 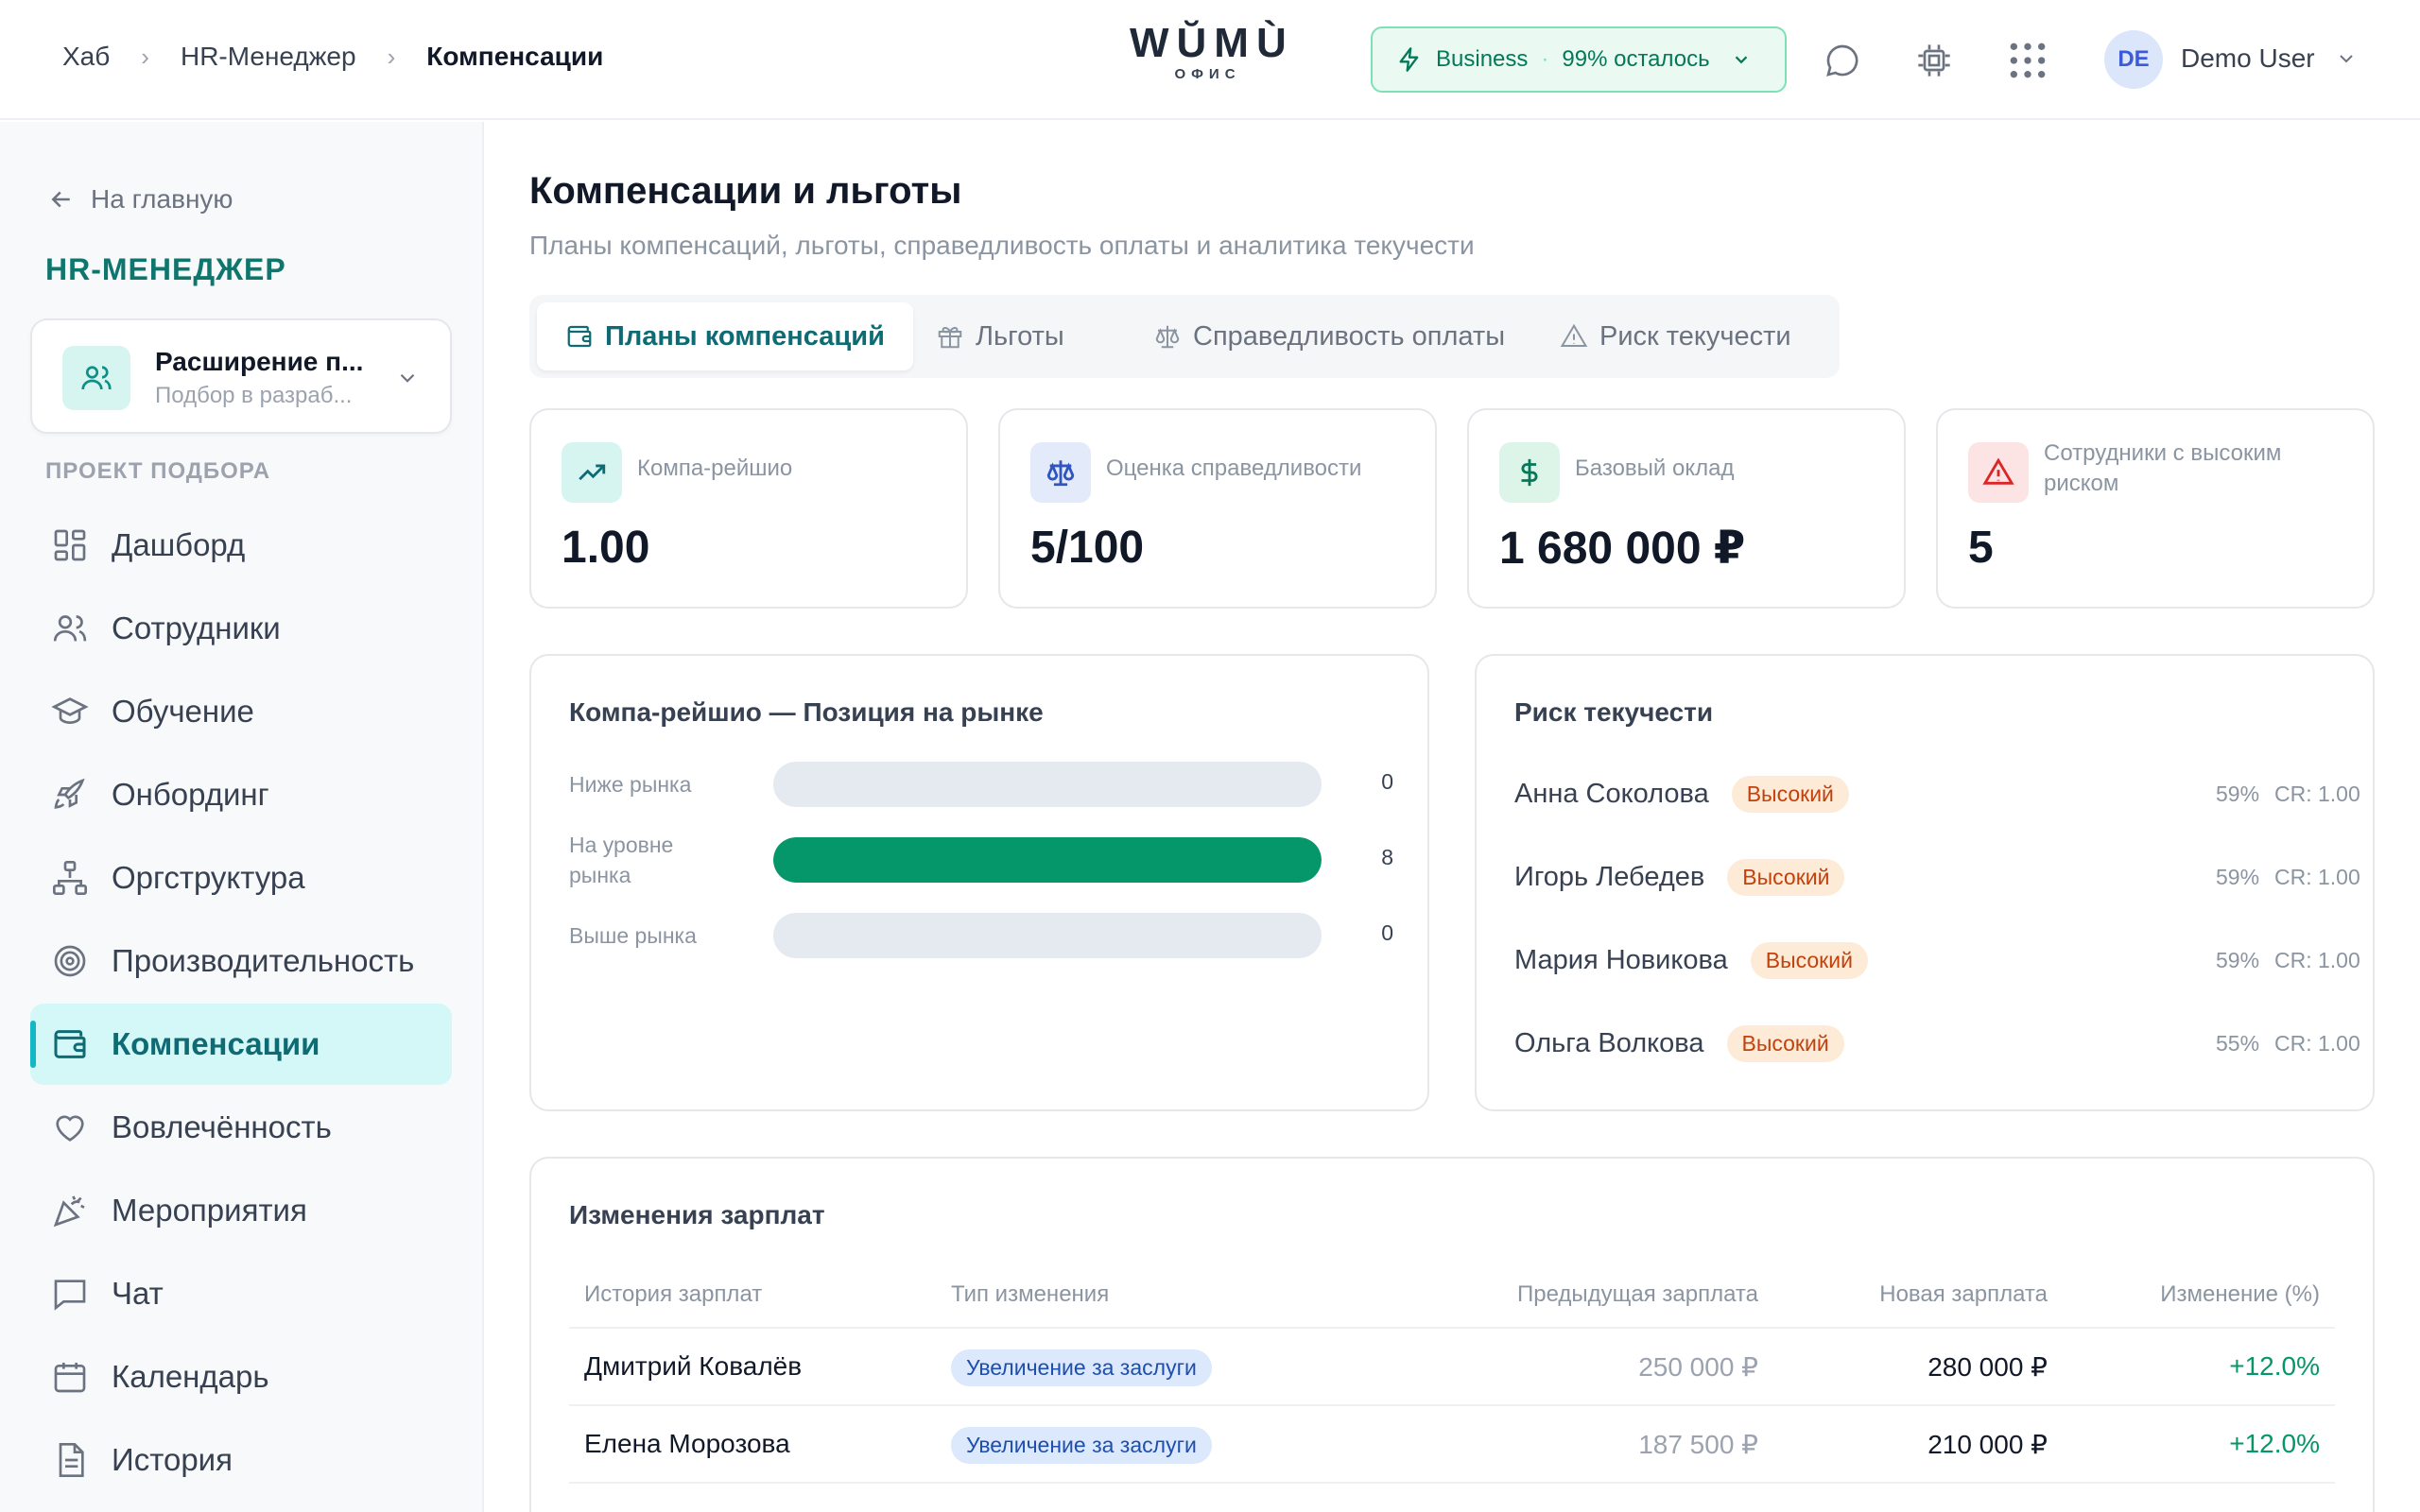 What do you see at coordinates (241, 878) in the screenshot?
I see `sidebar-item-orgstructure: Оргструктура` at bounding box center [241, 878].